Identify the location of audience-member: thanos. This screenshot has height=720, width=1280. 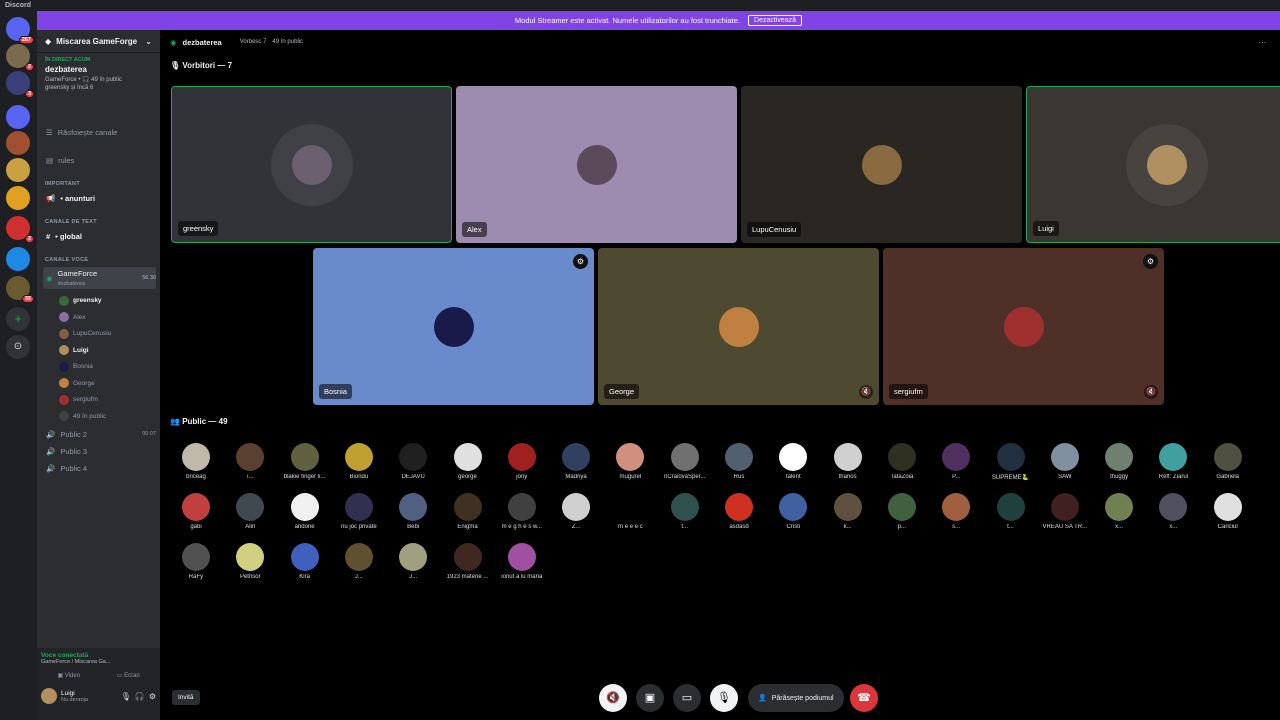
(848, 461).